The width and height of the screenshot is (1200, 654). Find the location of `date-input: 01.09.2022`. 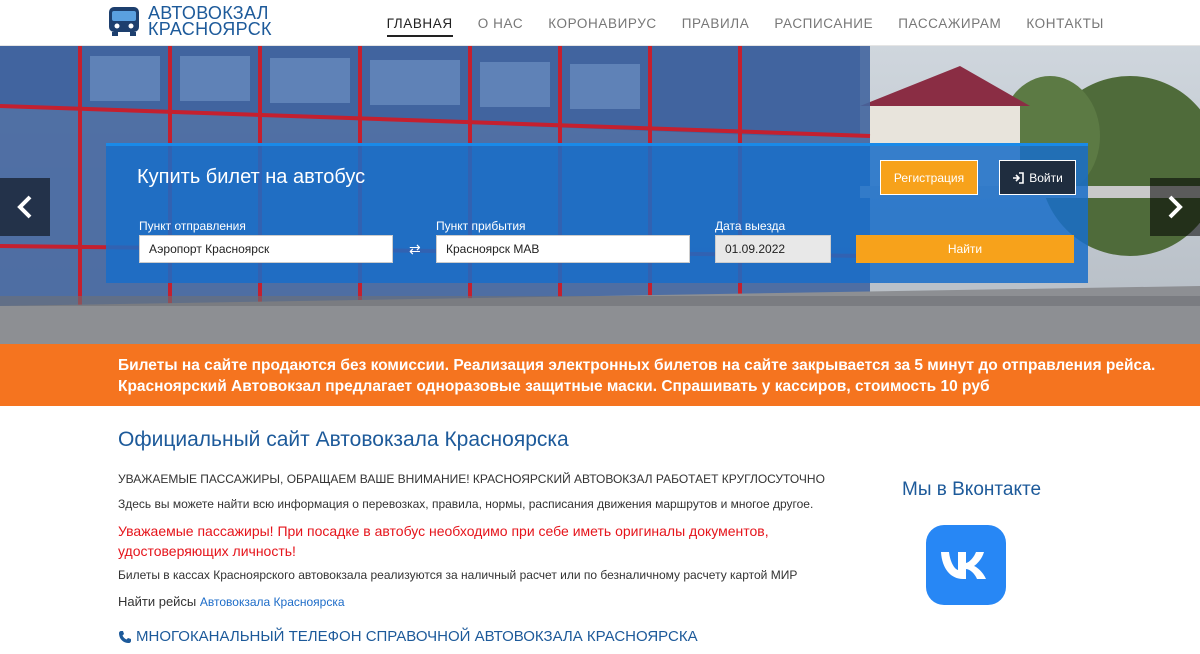

date-input: 01.09.2022 is located at coordinates (773, 249).